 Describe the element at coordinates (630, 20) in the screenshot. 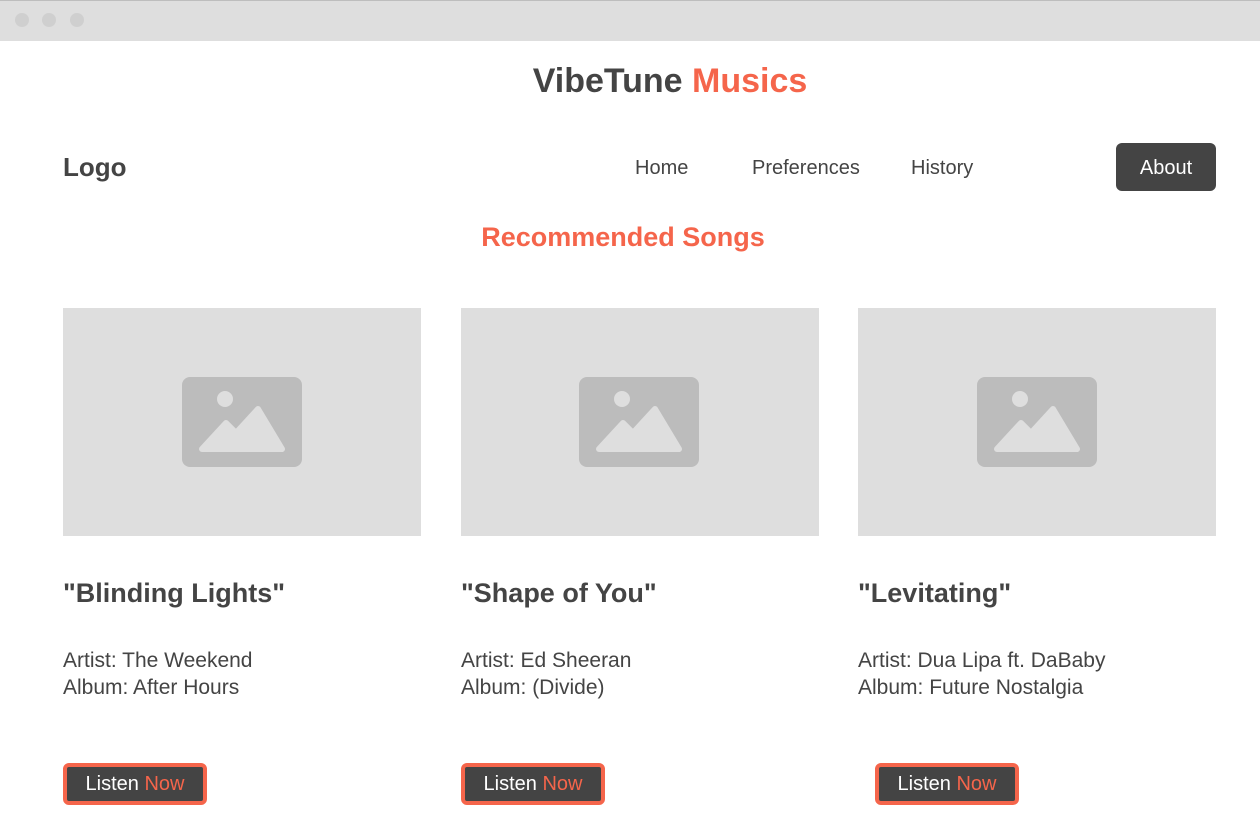

I see `window-title-bar` at that location.